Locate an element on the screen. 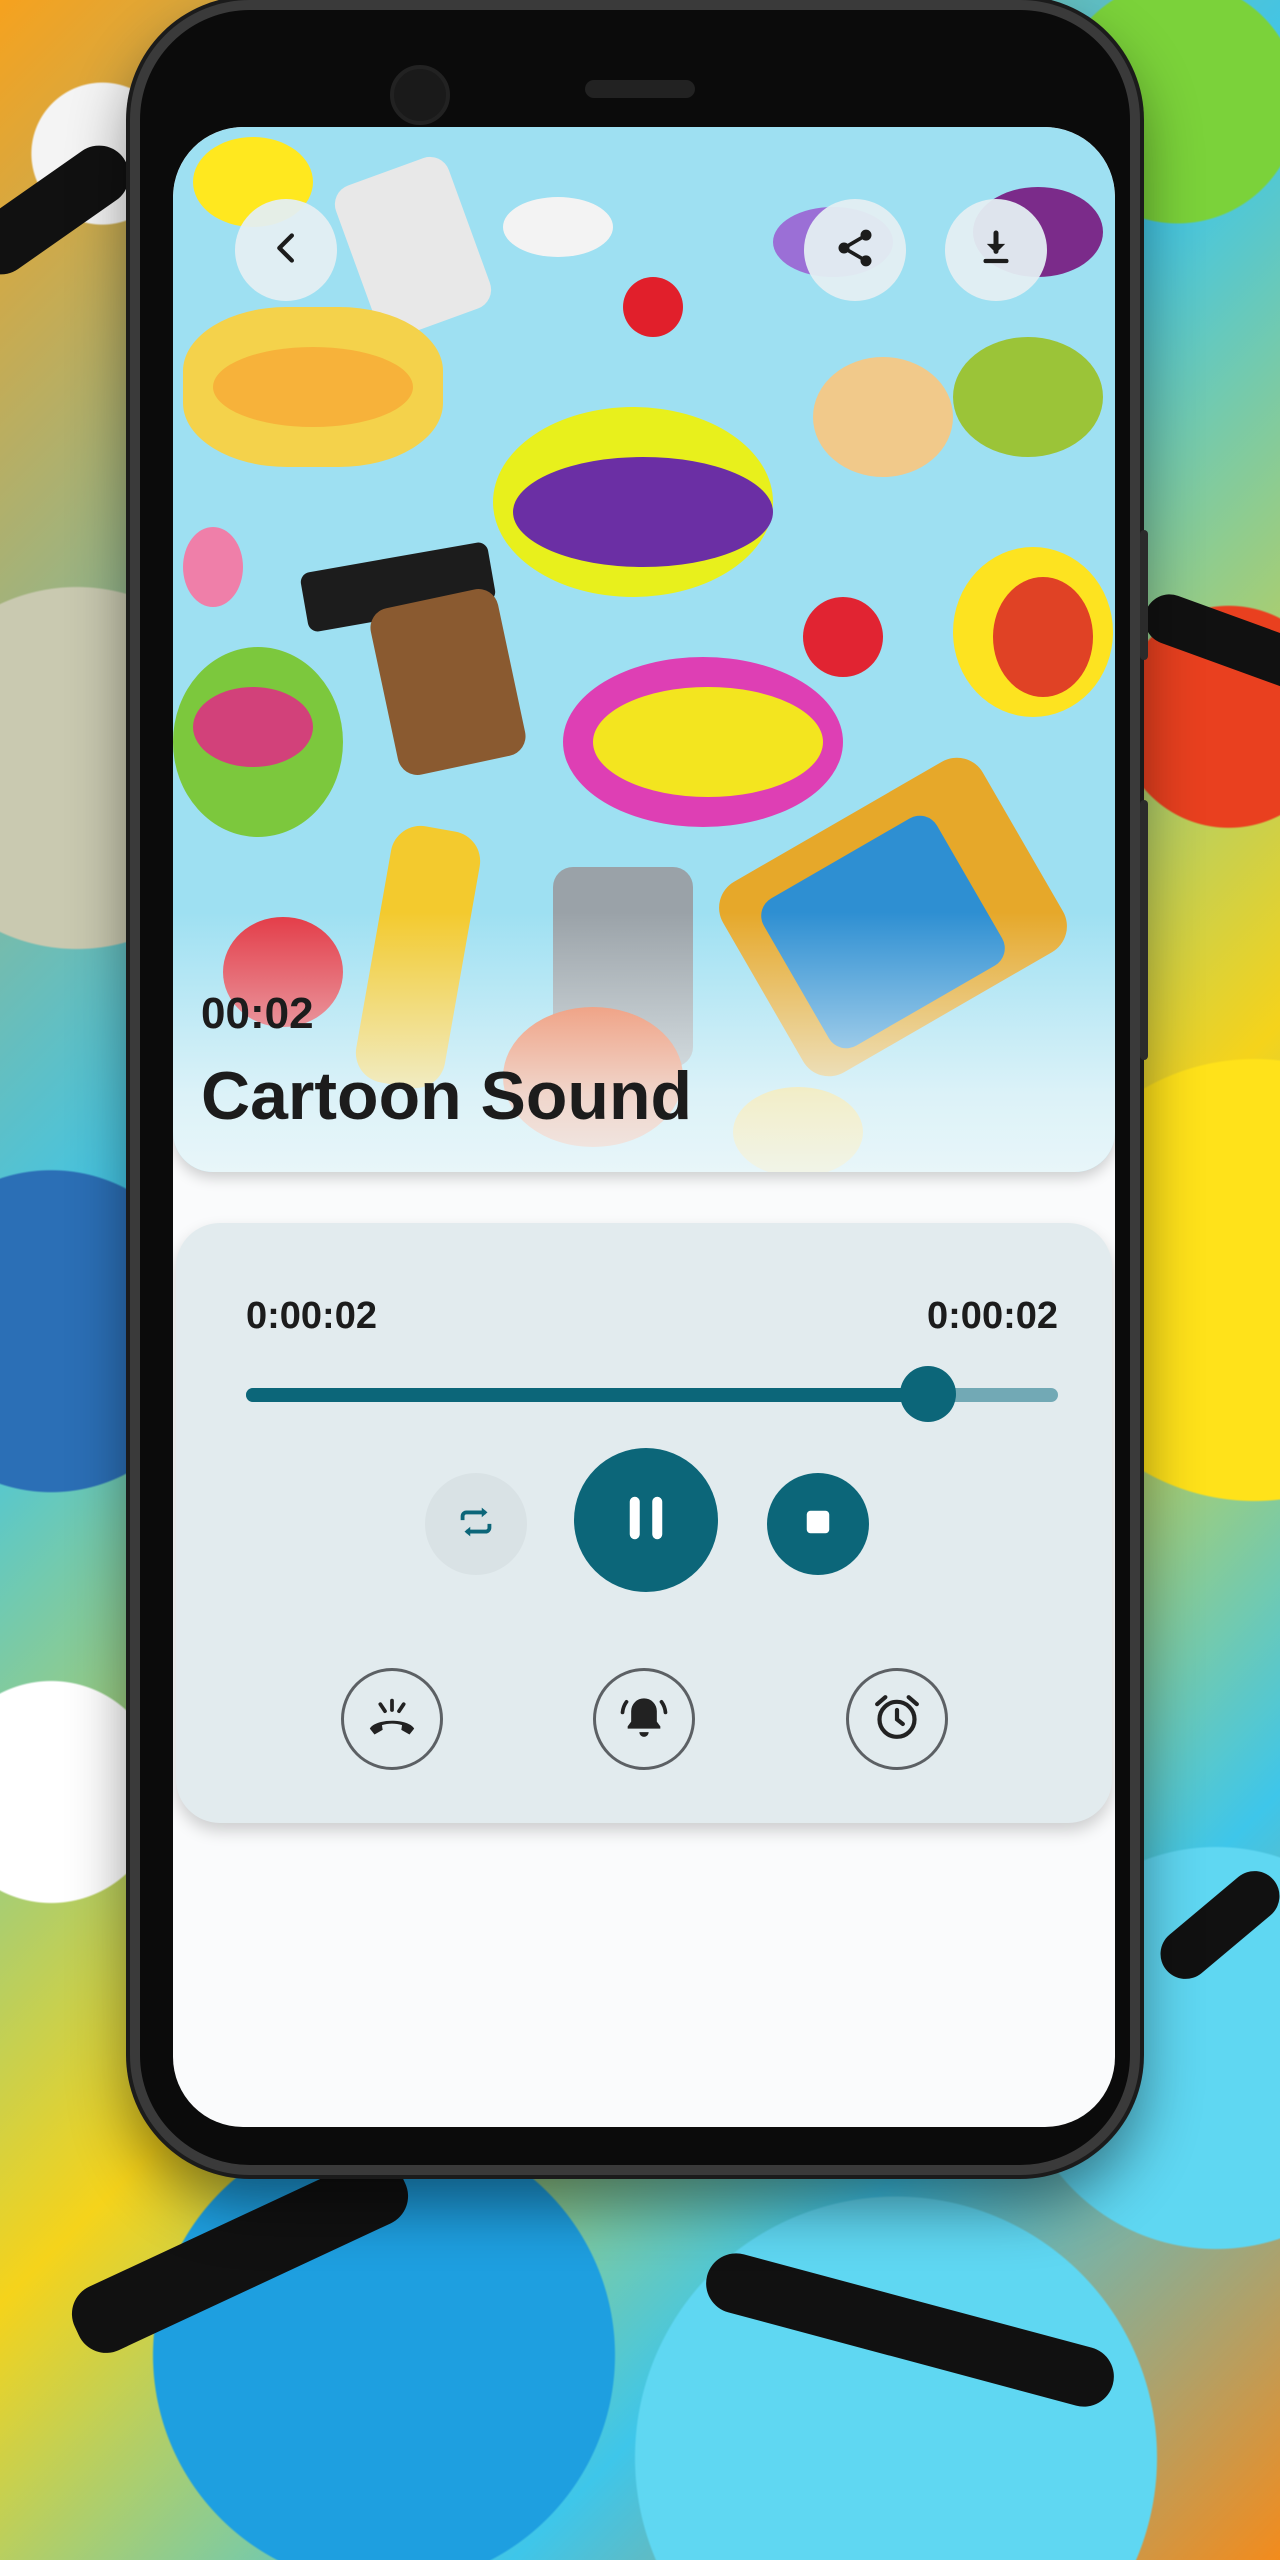 This screenshot has height=2560, width=1280. total-time: 0:00:02 is located at coordinates (992, 1316).